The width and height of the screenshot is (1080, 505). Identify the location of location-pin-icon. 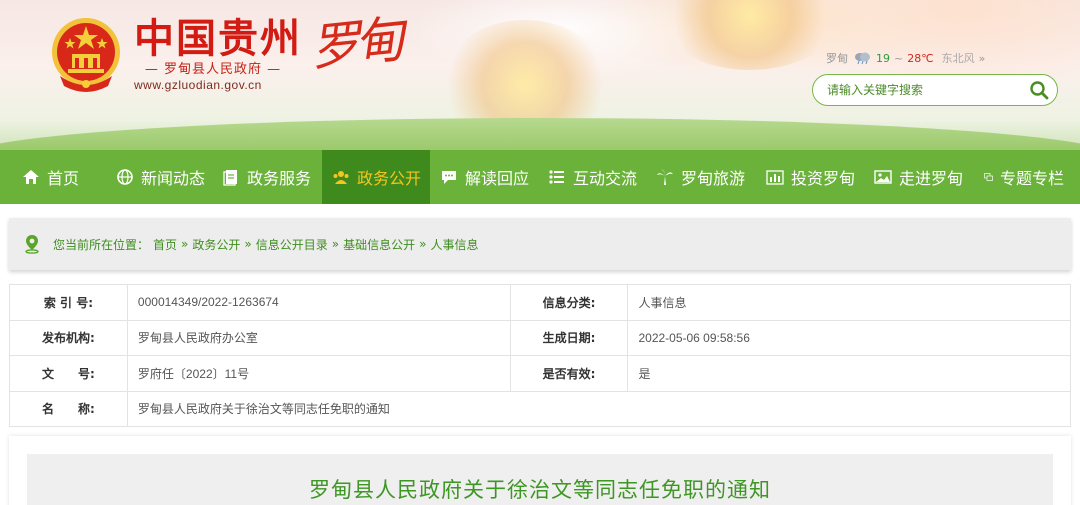
(32, 244).